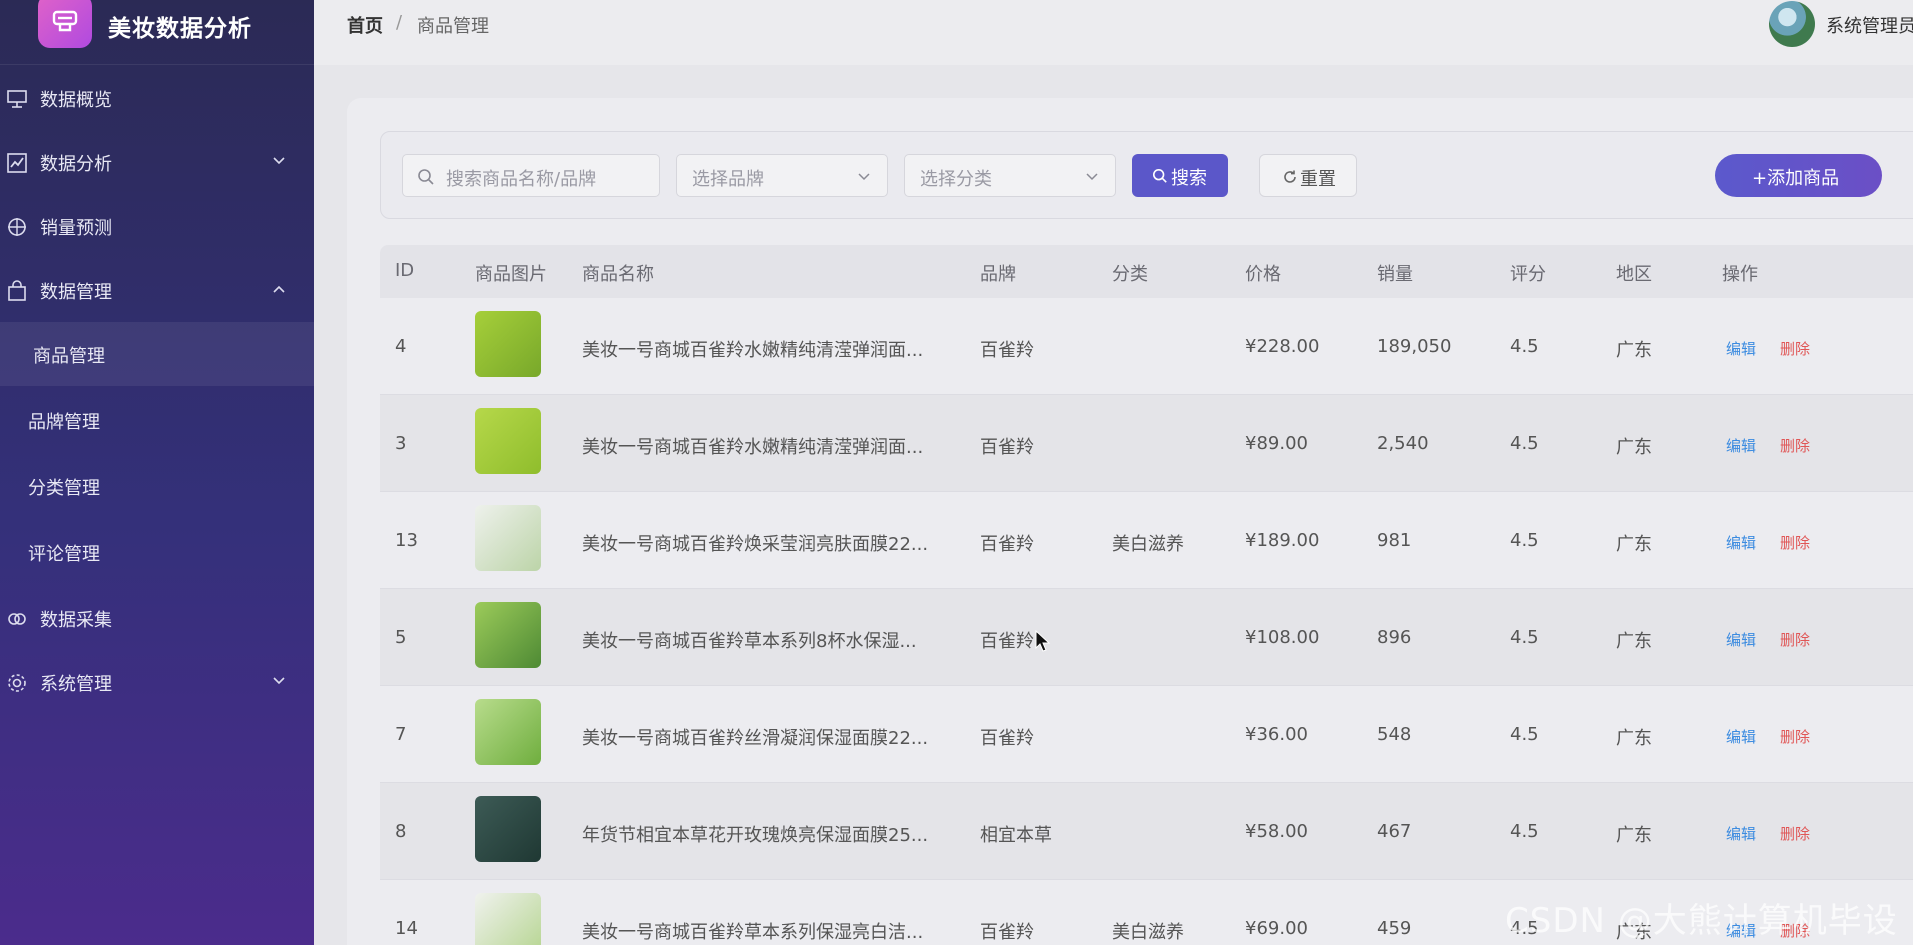  Describe the element at coordinates (1394, 637) in the screenshot. I see `cell-sales: 896` at that location.